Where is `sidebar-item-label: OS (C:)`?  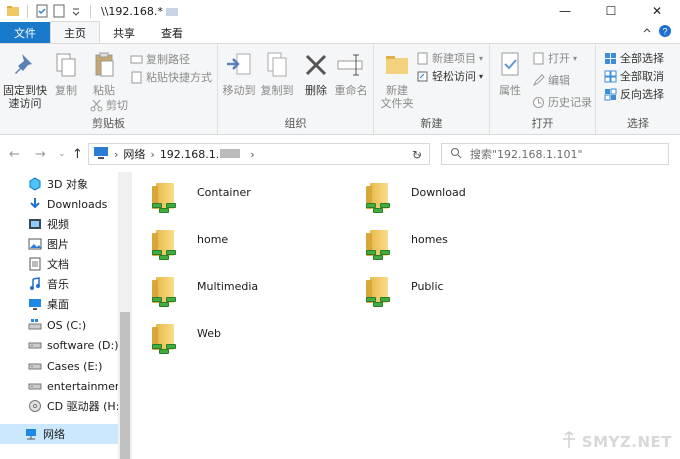 sidebar-item-label: OS (C:) is located at coordinates (67, 325).